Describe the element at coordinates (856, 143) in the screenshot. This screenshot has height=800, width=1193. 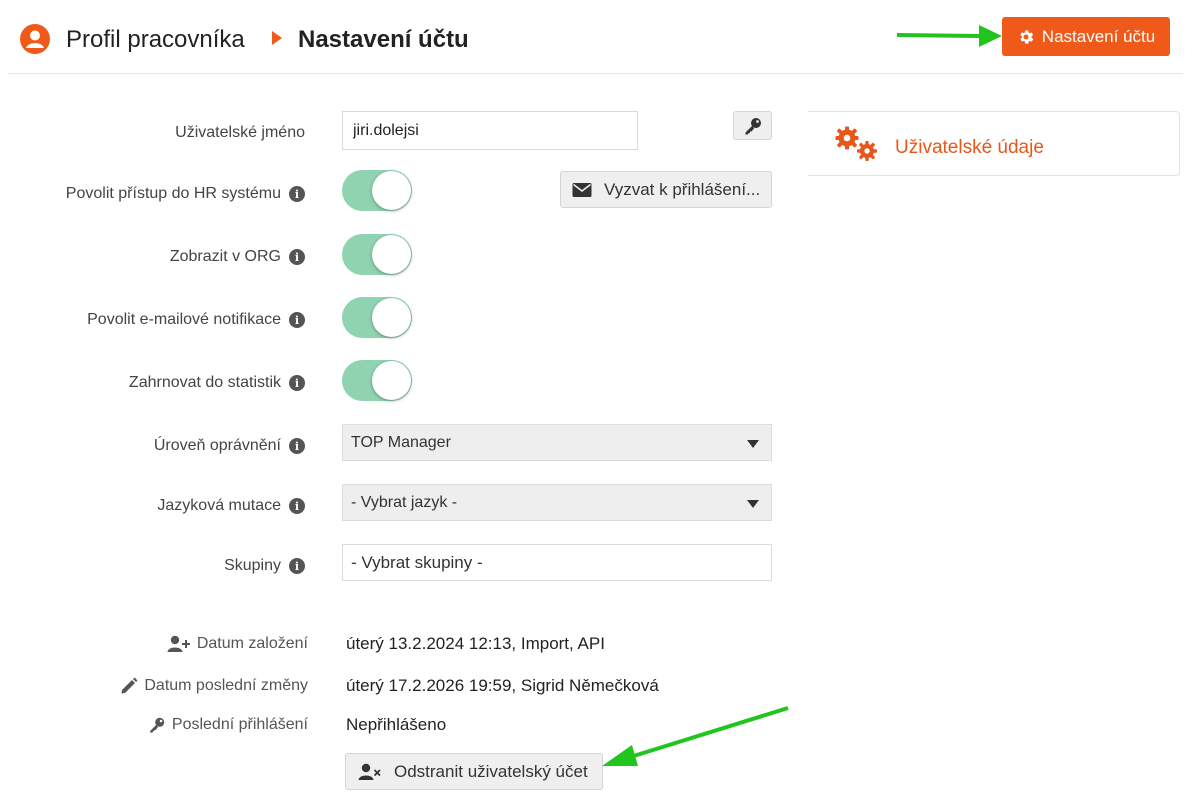
I see `gears-icon` at that location.